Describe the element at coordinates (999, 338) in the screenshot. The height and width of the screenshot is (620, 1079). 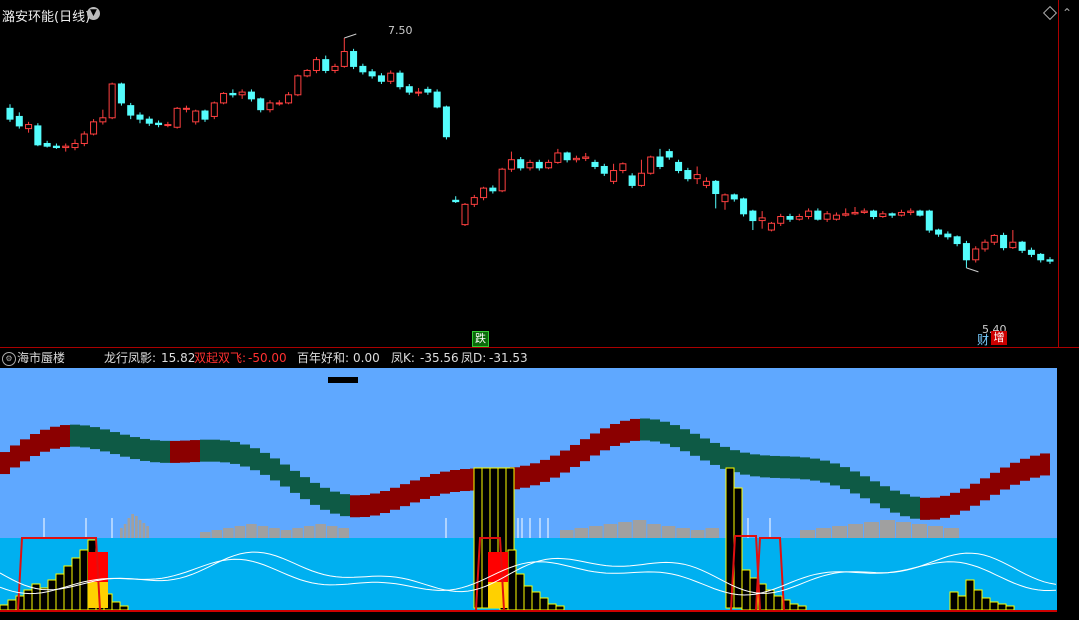
I see `signal-badge-zeng: 增` at that location.